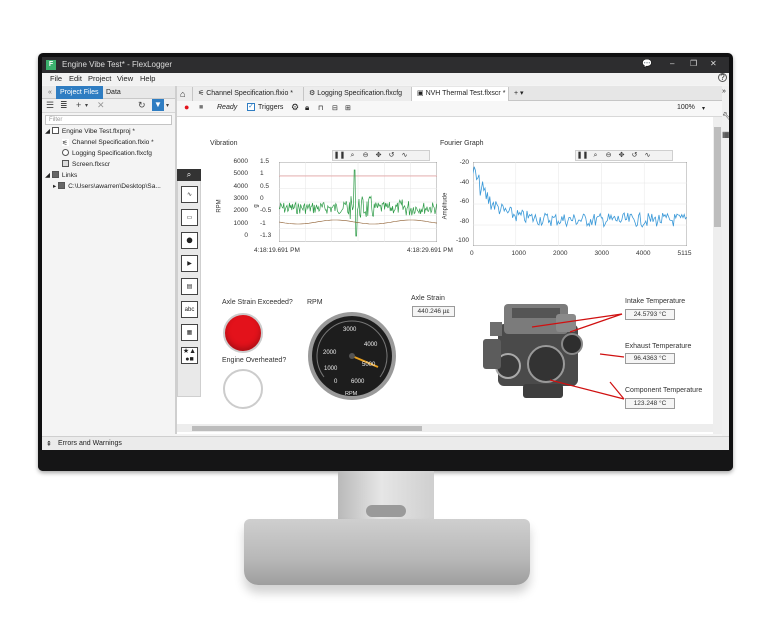 The height and width of the screenshot is (636, 771). I want to click on control-palette: ⌕ ∿ ▭ ● ▶ ▤ abc ▦ ★▲ ●■, so click(189, 283).